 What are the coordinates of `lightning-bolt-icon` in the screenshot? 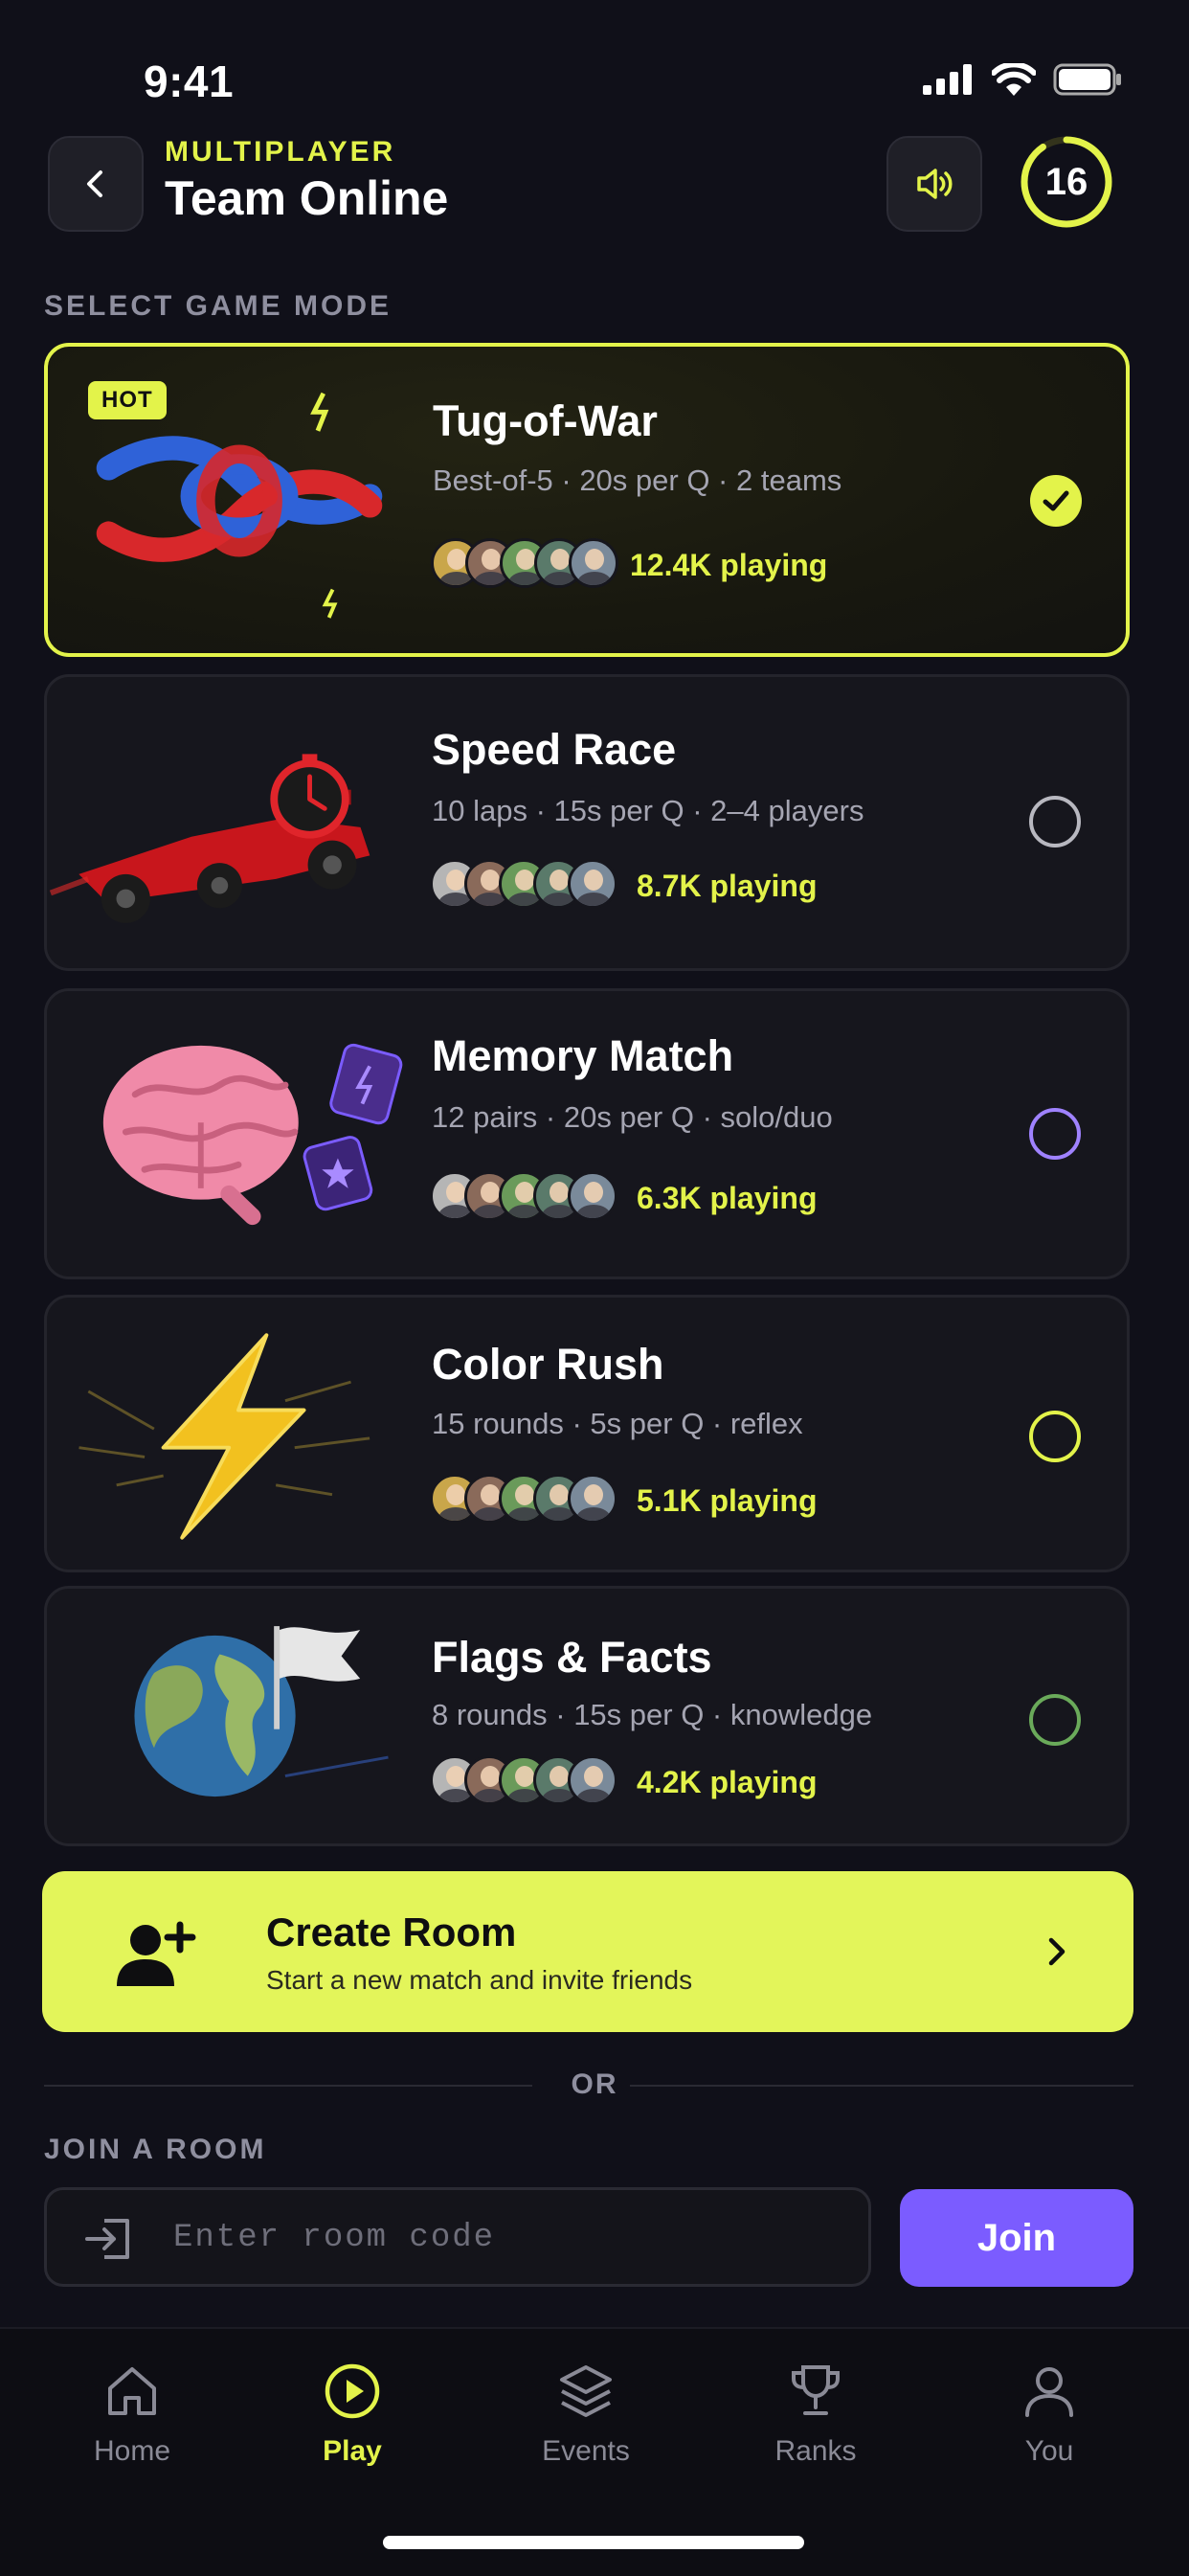 It's located at (224, 1436).